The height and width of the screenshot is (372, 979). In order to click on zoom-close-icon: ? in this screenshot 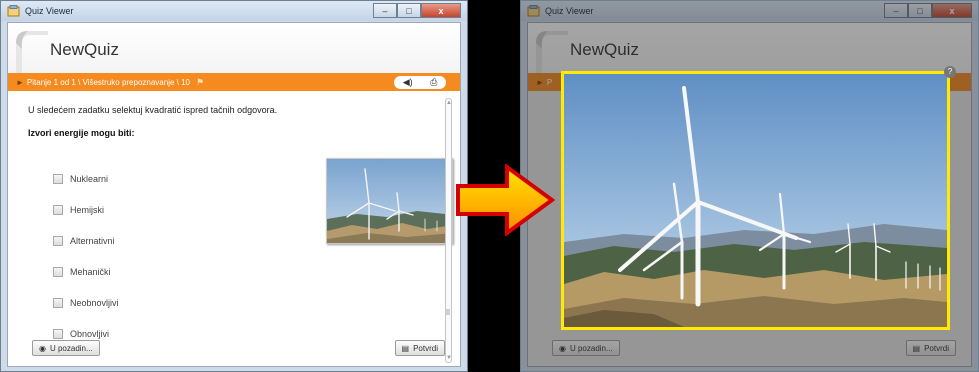, I will do `click(950, 72)`.